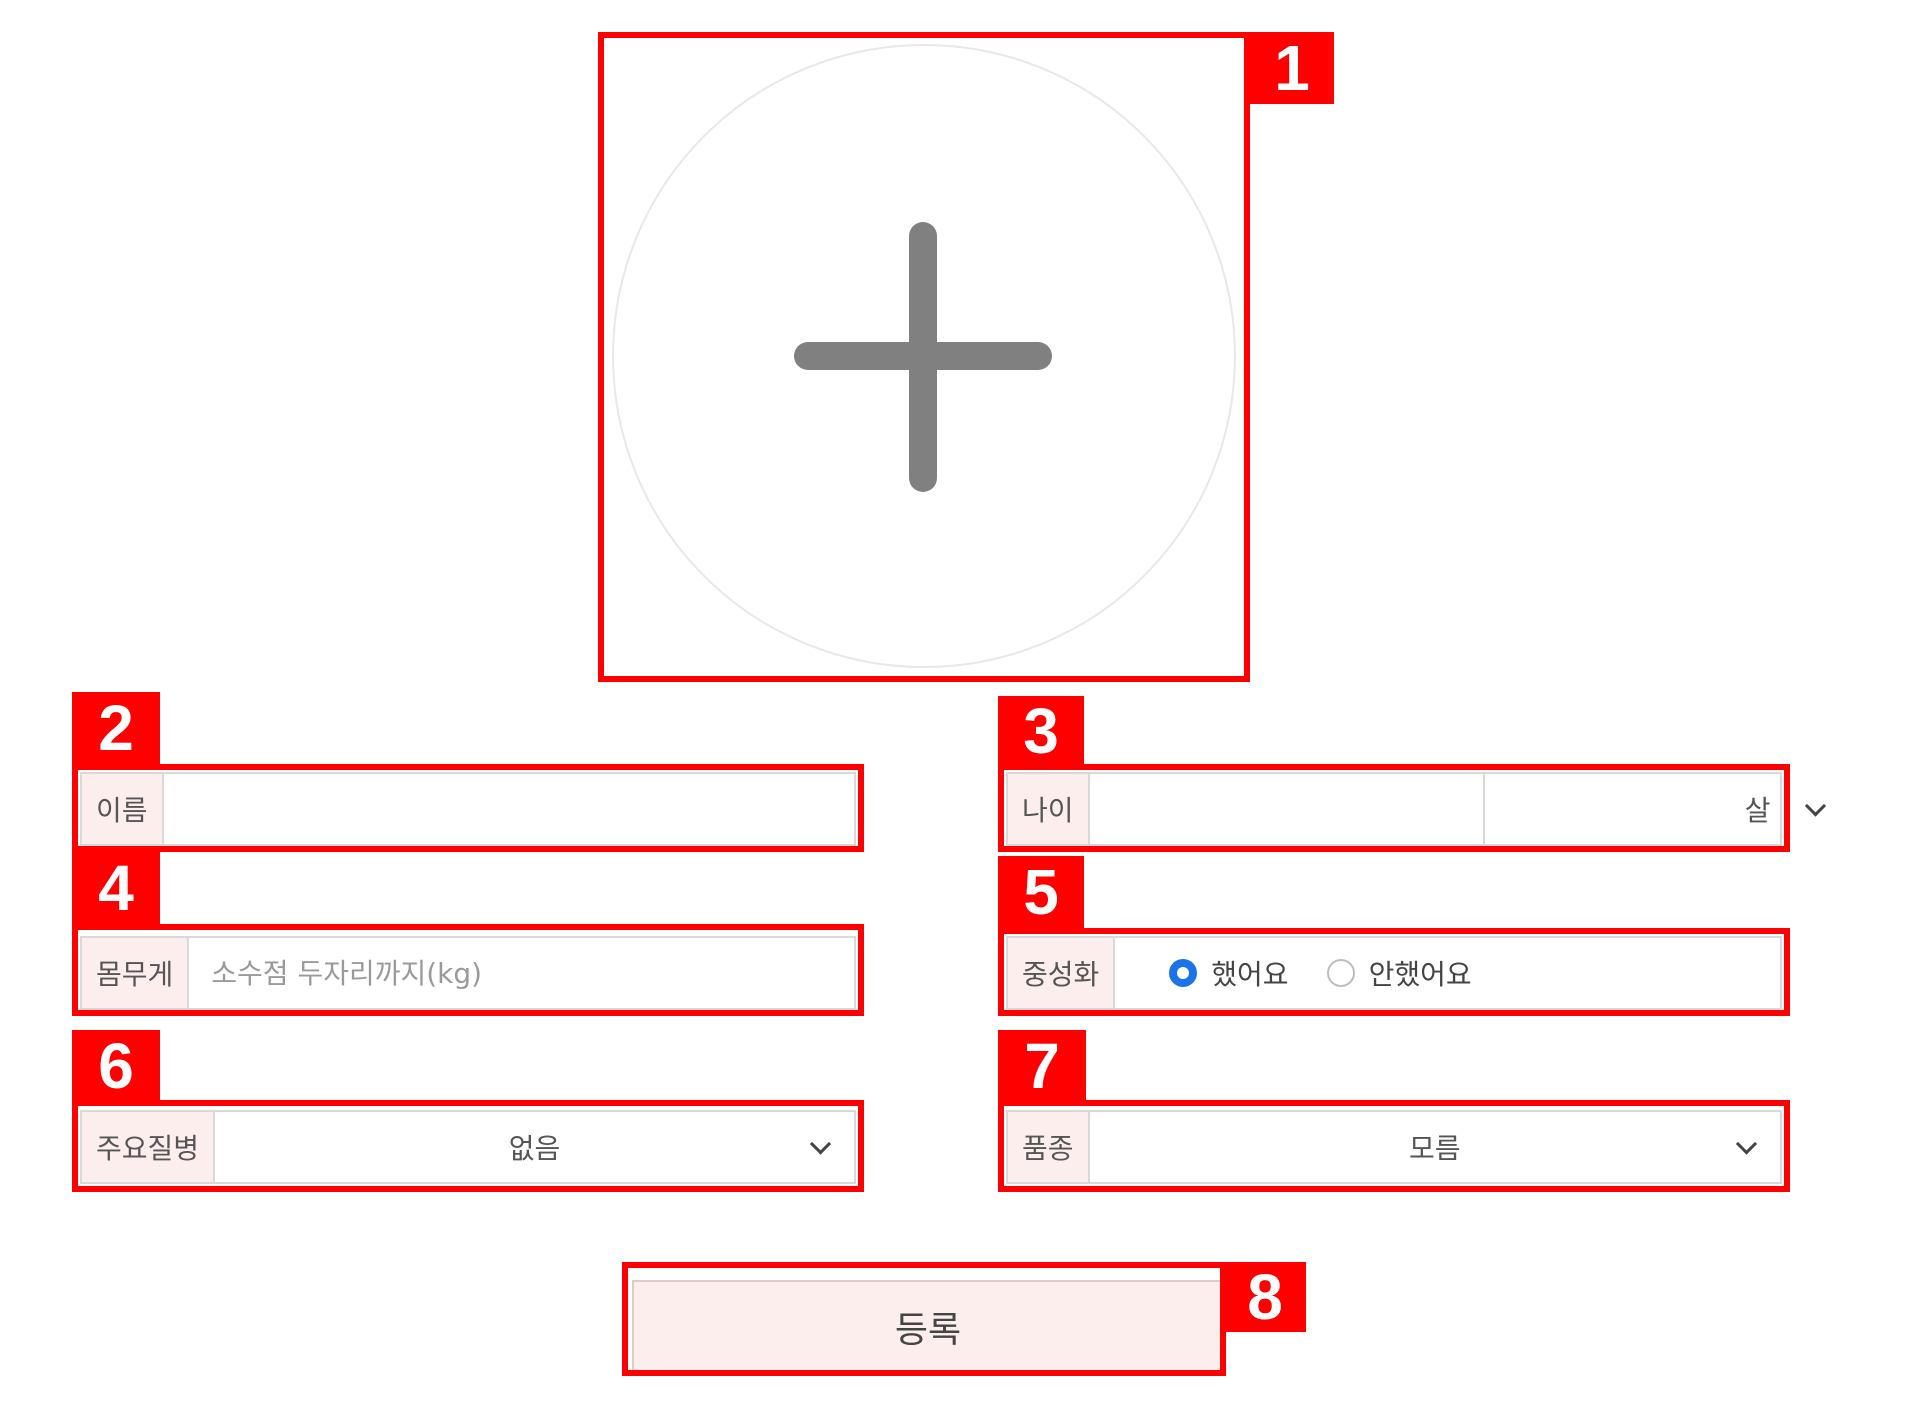  I want to click on annotation-badge-5: 5, so click(1041, 892).